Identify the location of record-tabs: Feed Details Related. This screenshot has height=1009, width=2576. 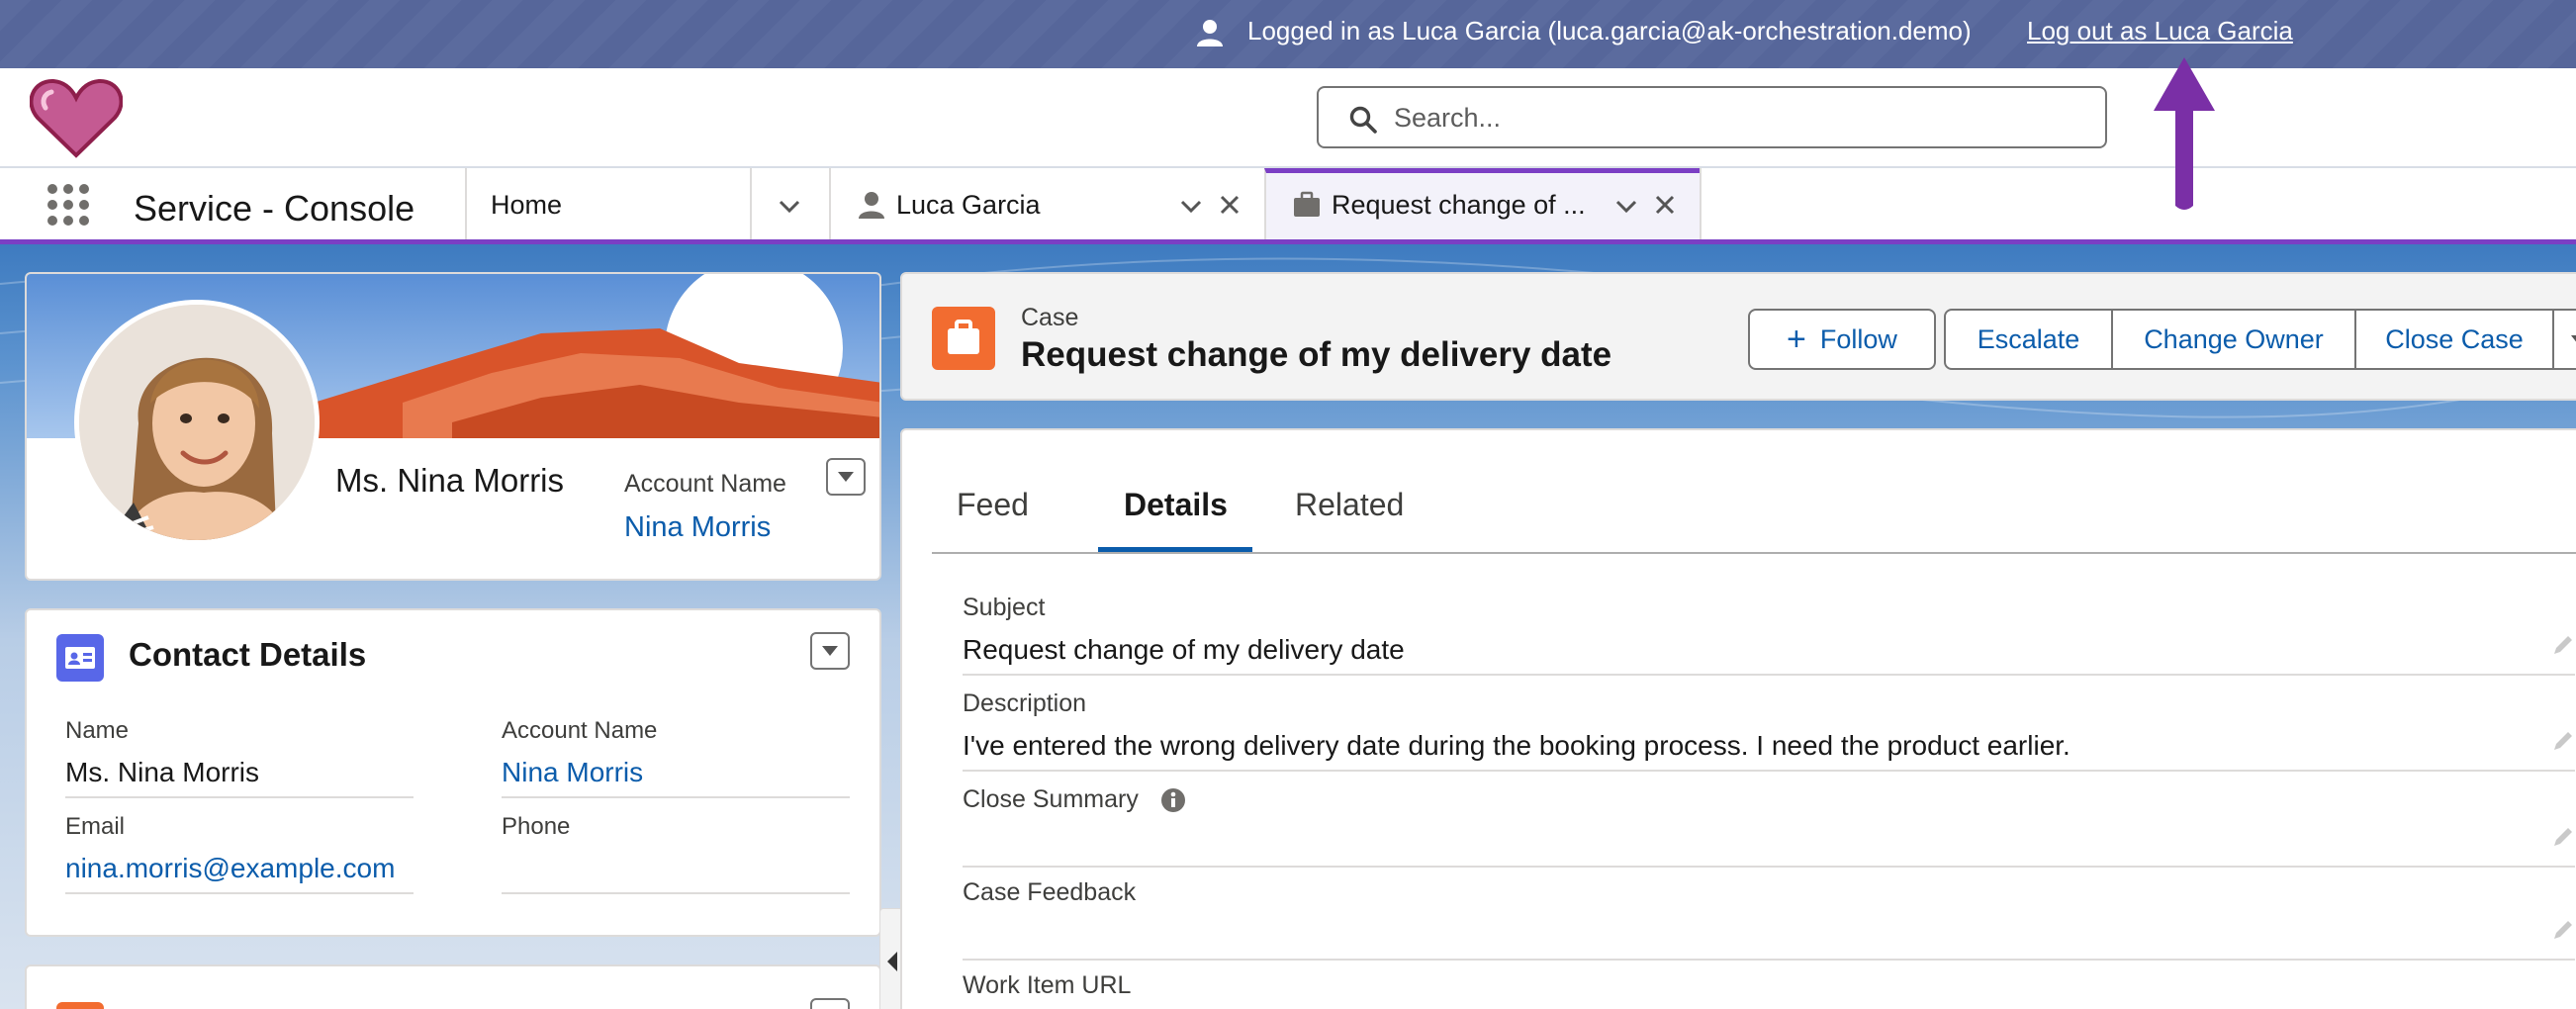
(1754, 514).